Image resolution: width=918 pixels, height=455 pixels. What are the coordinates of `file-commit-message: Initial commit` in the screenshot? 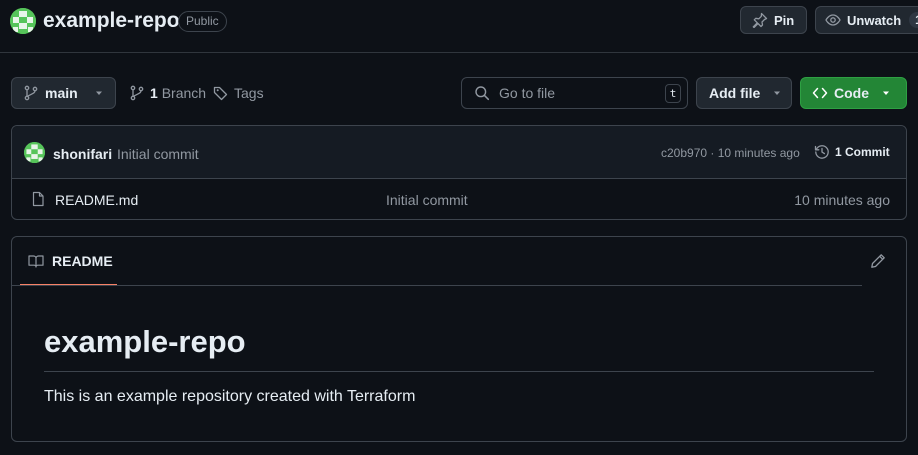 It's located at (427, 200).